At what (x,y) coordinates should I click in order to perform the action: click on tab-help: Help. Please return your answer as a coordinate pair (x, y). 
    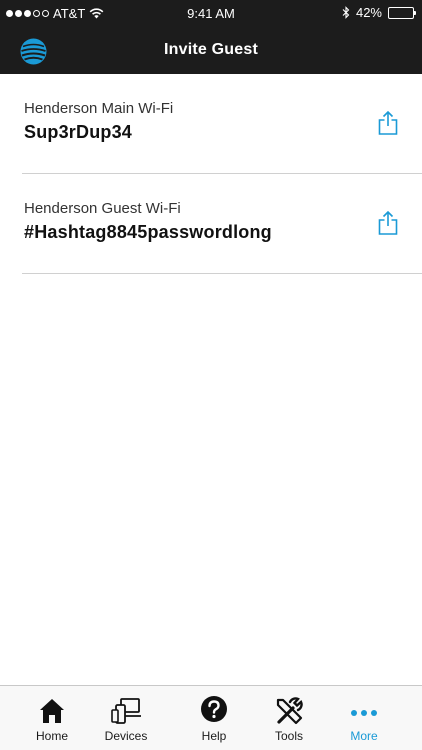
    Looking at the image, I should click on (214, 718).